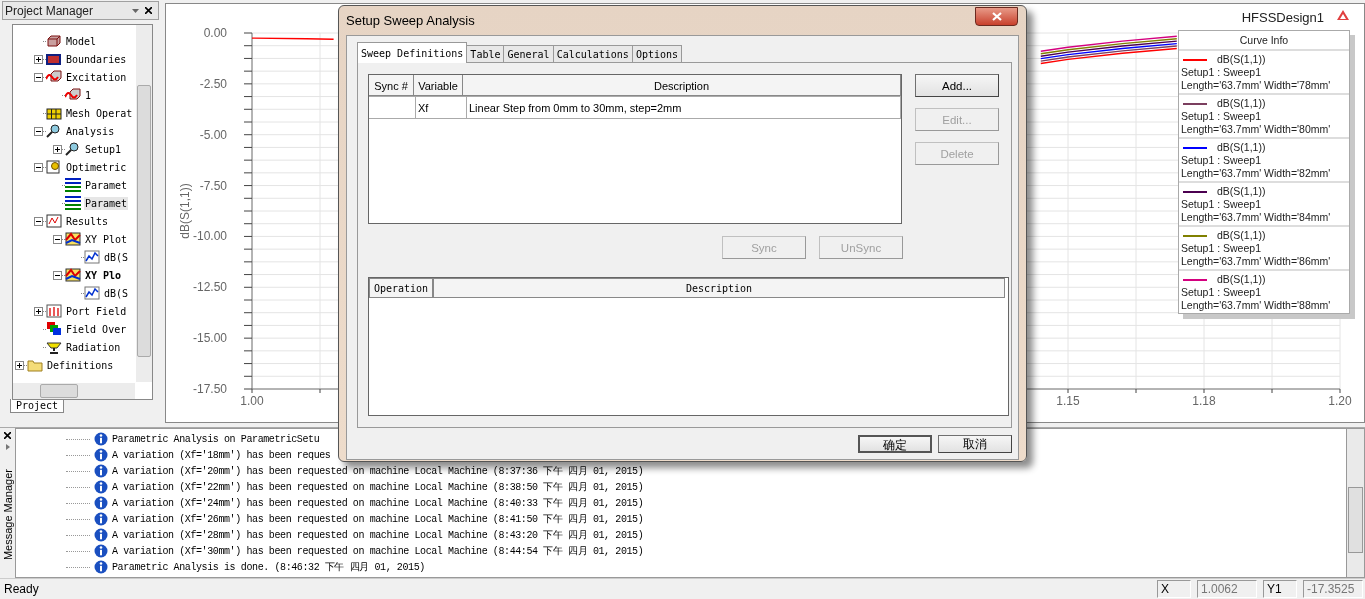  Describe the element at coordinates (1256, 217) in the screenshot. I see `variation-text: Length='63.7mm' Width='84mm'` at that location.